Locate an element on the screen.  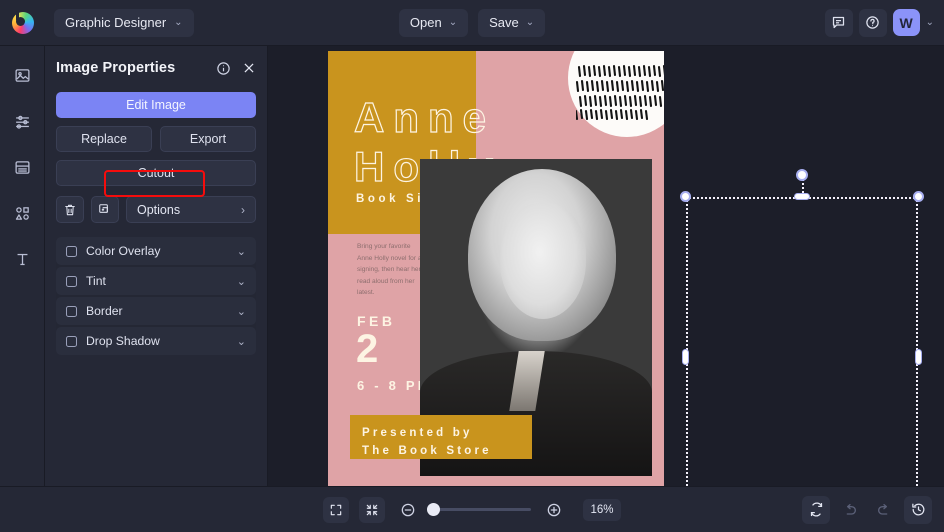
zoom-in-icon is located at coordinates (554, 509).